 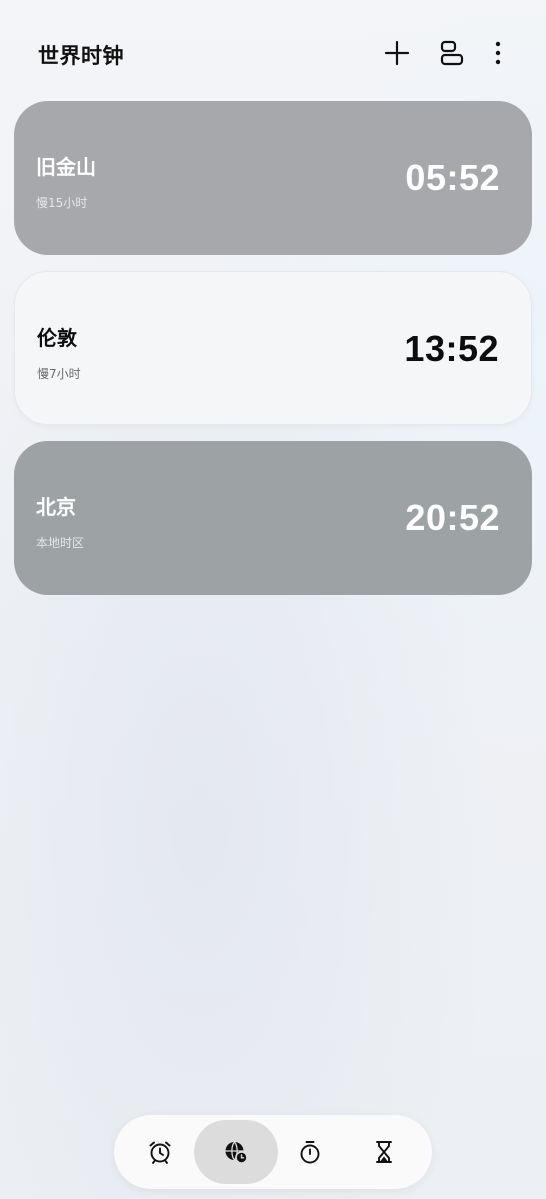 I want to click on city-time: 20:52, so click(x=452, y=517).